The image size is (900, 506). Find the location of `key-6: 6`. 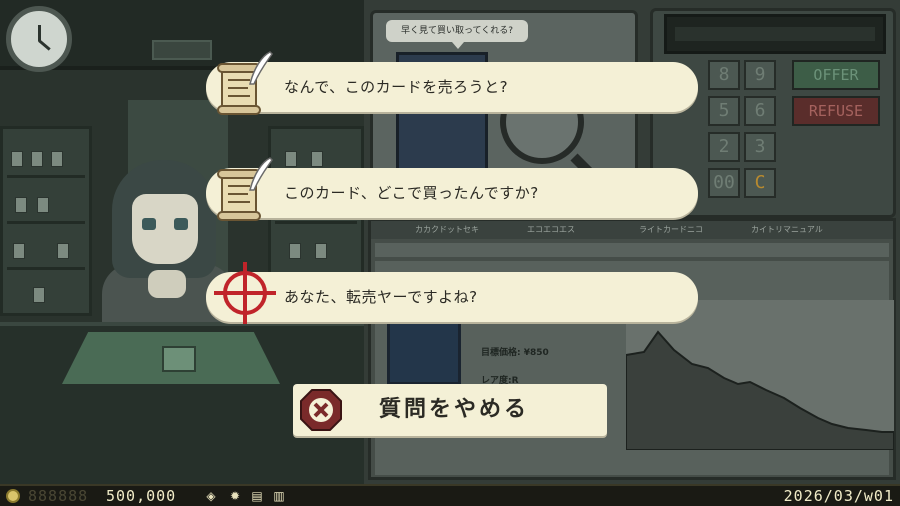

key-6: 6 is located at coordinates (760, 111).